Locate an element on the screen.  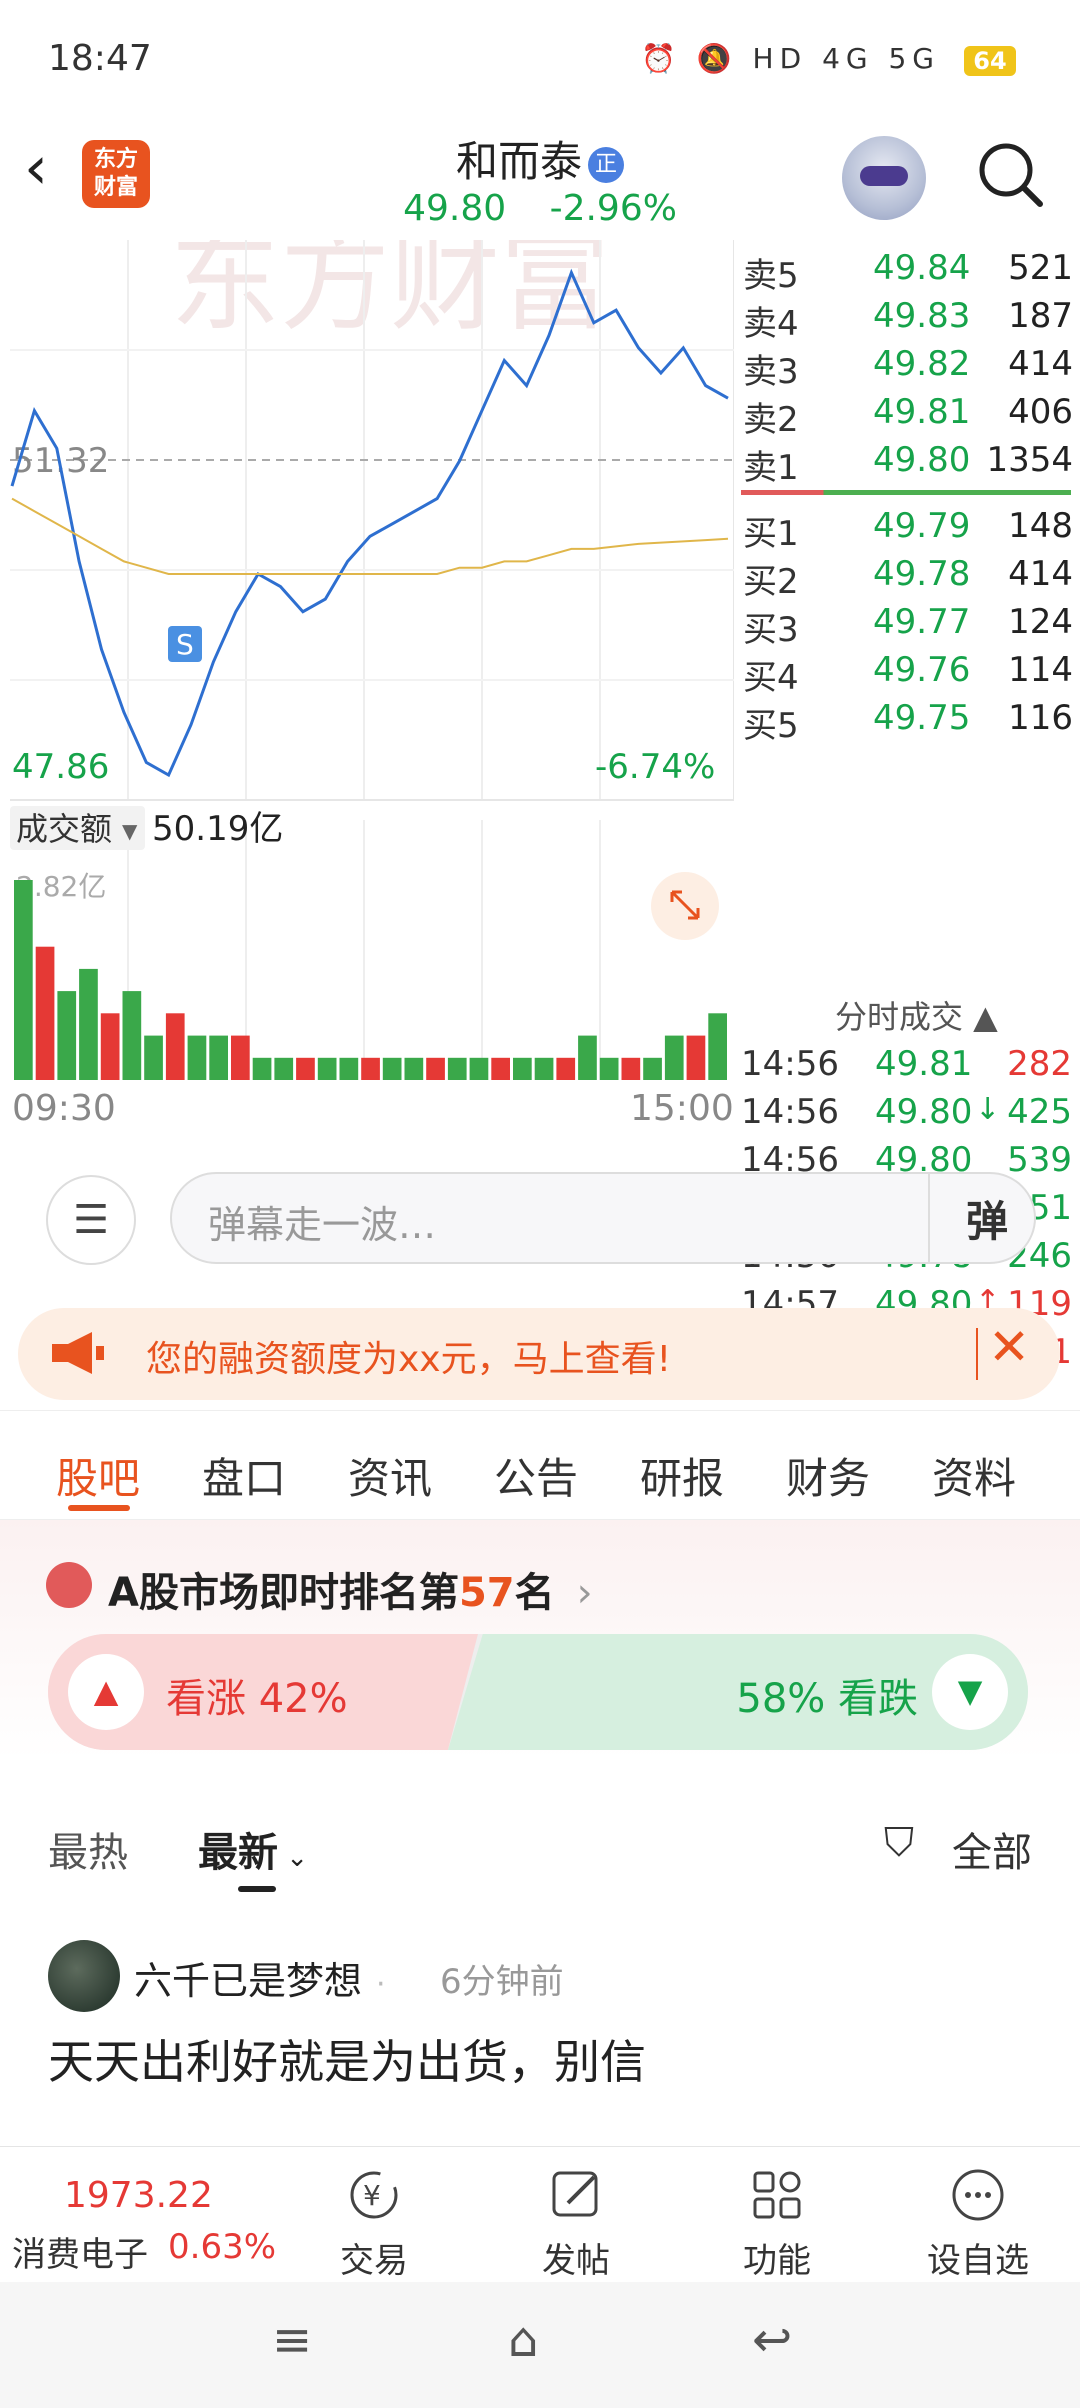
ask-row: 卖2 49.81 406 is located at coordinates (908, 414).